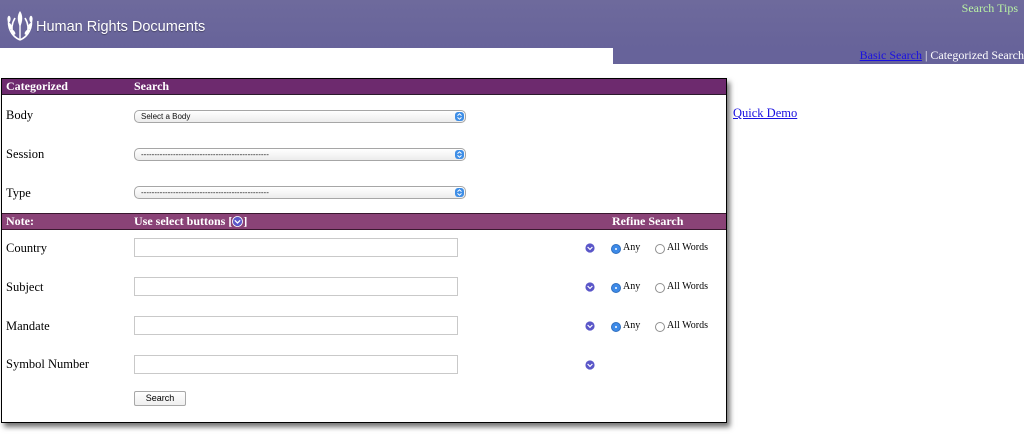 This screenshot has height=434, width=1024. Describe the element at coordinates (590, 365) in the screenshot. I see `symbol-number-dropdown-icon` at that location.